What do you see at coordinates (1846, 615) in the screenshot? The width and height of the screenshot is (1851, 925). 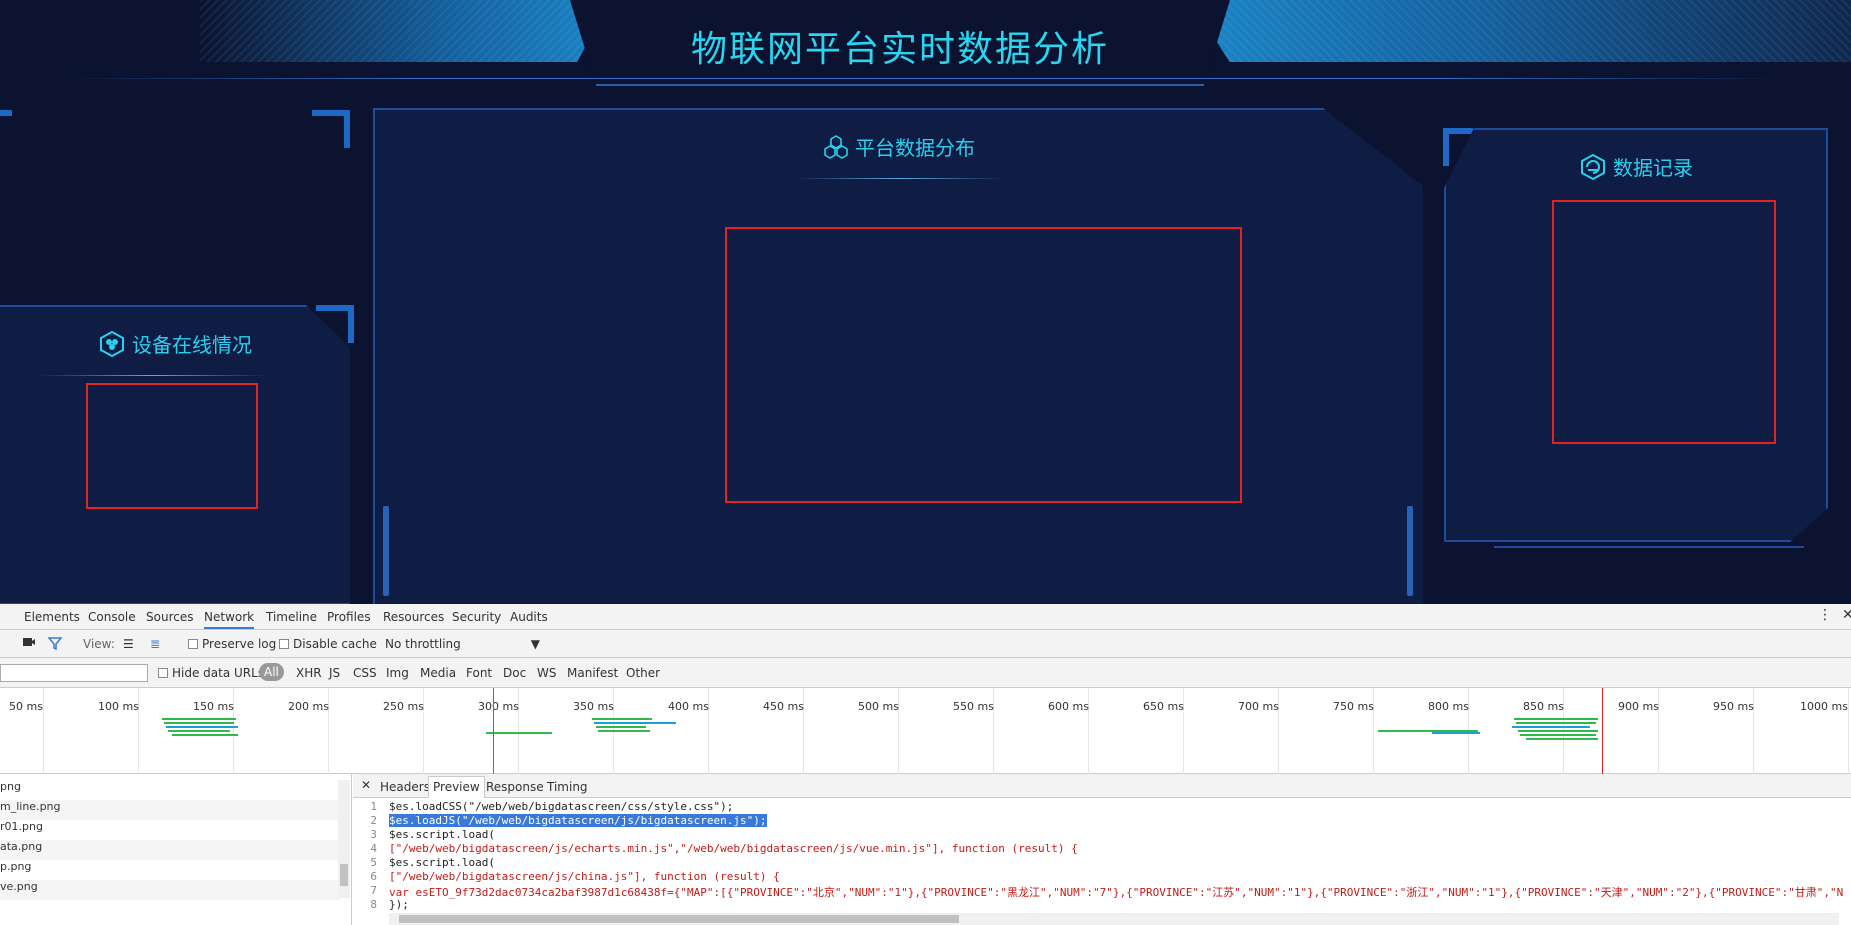 I see `close-devtools-icon: ✕` at bounding box center [1846, 615].